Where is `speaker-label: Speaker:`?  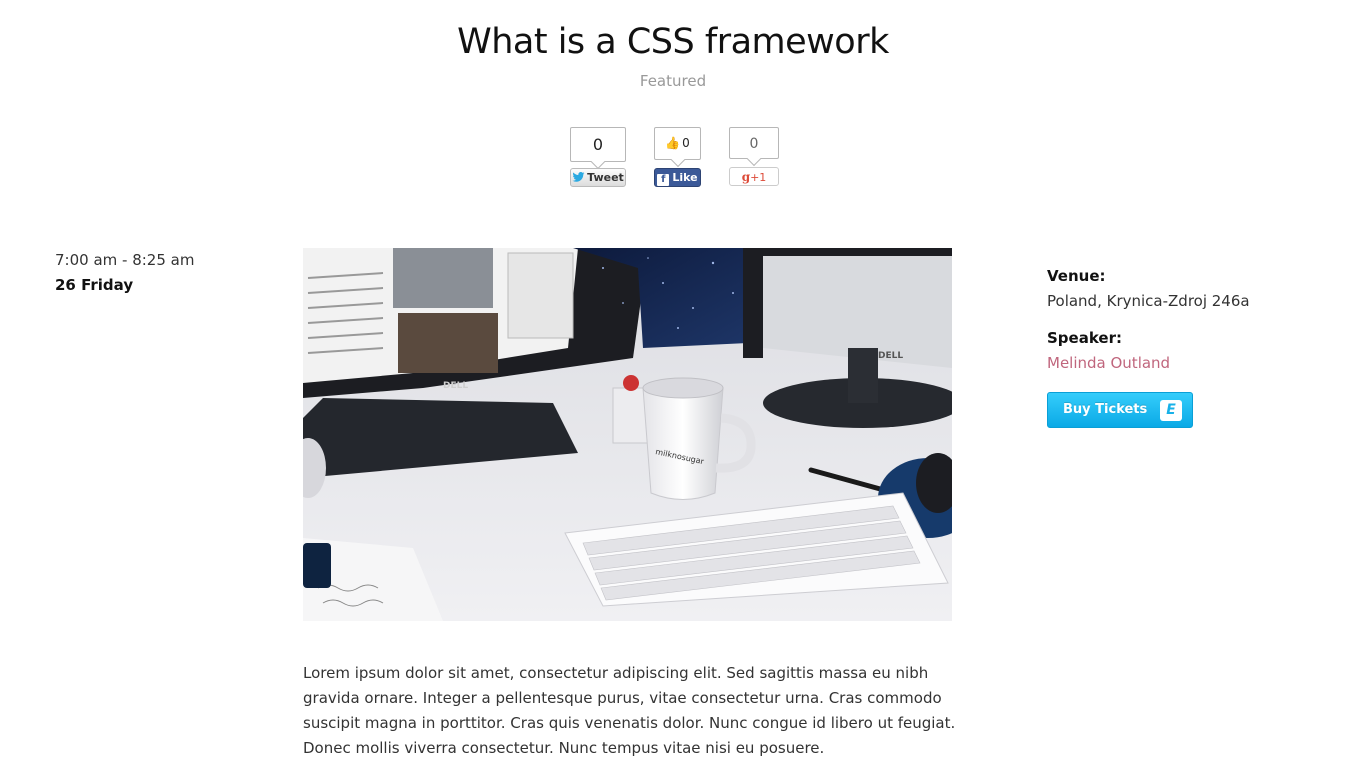 speaker-label: Speaker: is located at coordinates (1084, 338).